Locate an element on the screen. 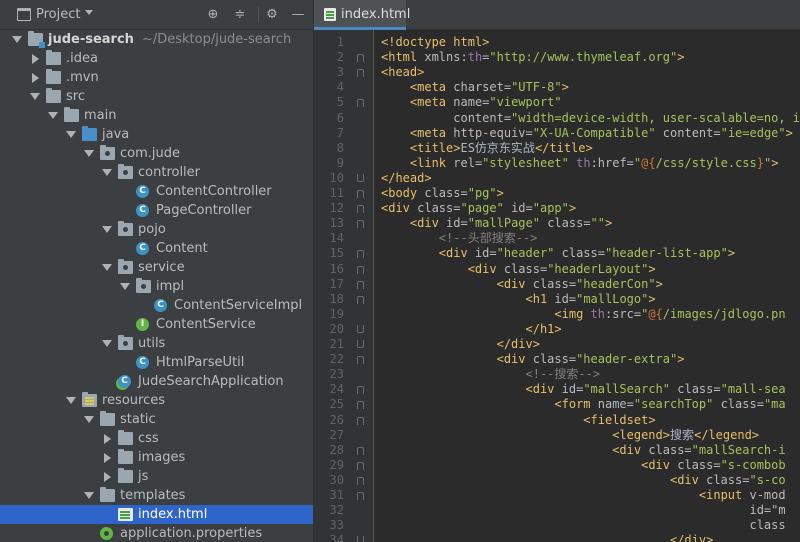  tree-item: css is located at coordinates (156, 438).